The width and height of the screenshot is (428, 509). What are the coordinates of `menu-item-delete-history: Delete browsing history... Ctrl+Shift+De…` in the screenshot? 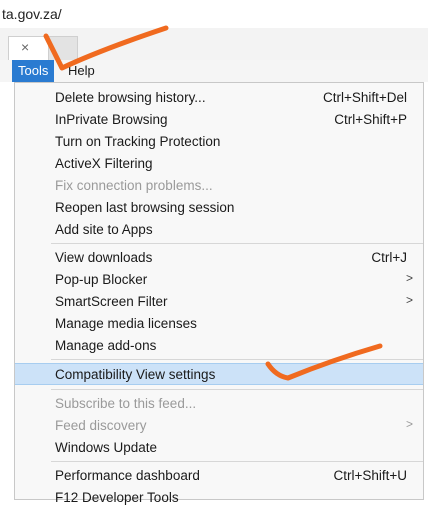 It's located at (219, 98).